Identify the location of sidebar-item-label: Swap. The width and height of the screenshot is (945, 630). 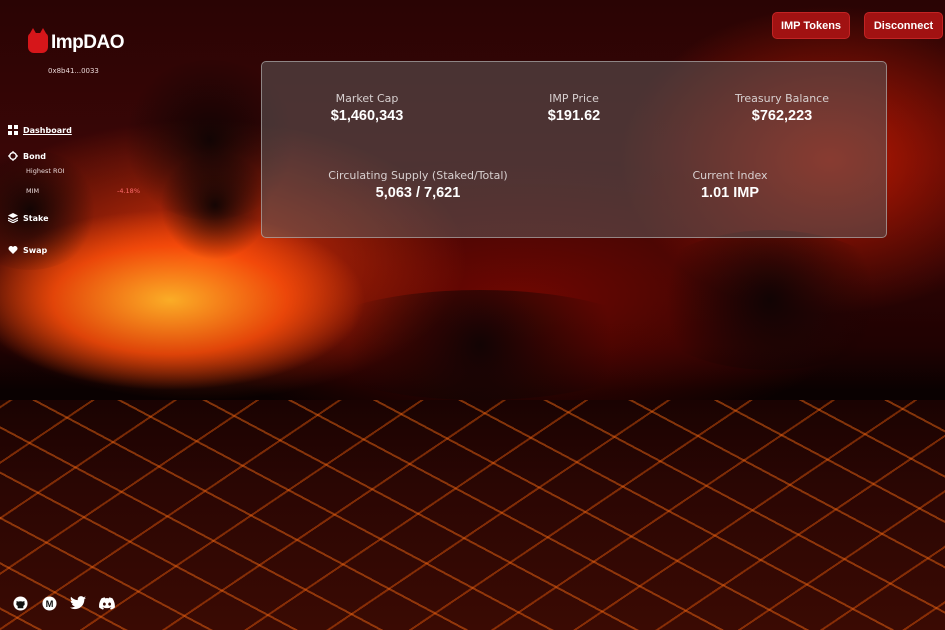
(35, 250).